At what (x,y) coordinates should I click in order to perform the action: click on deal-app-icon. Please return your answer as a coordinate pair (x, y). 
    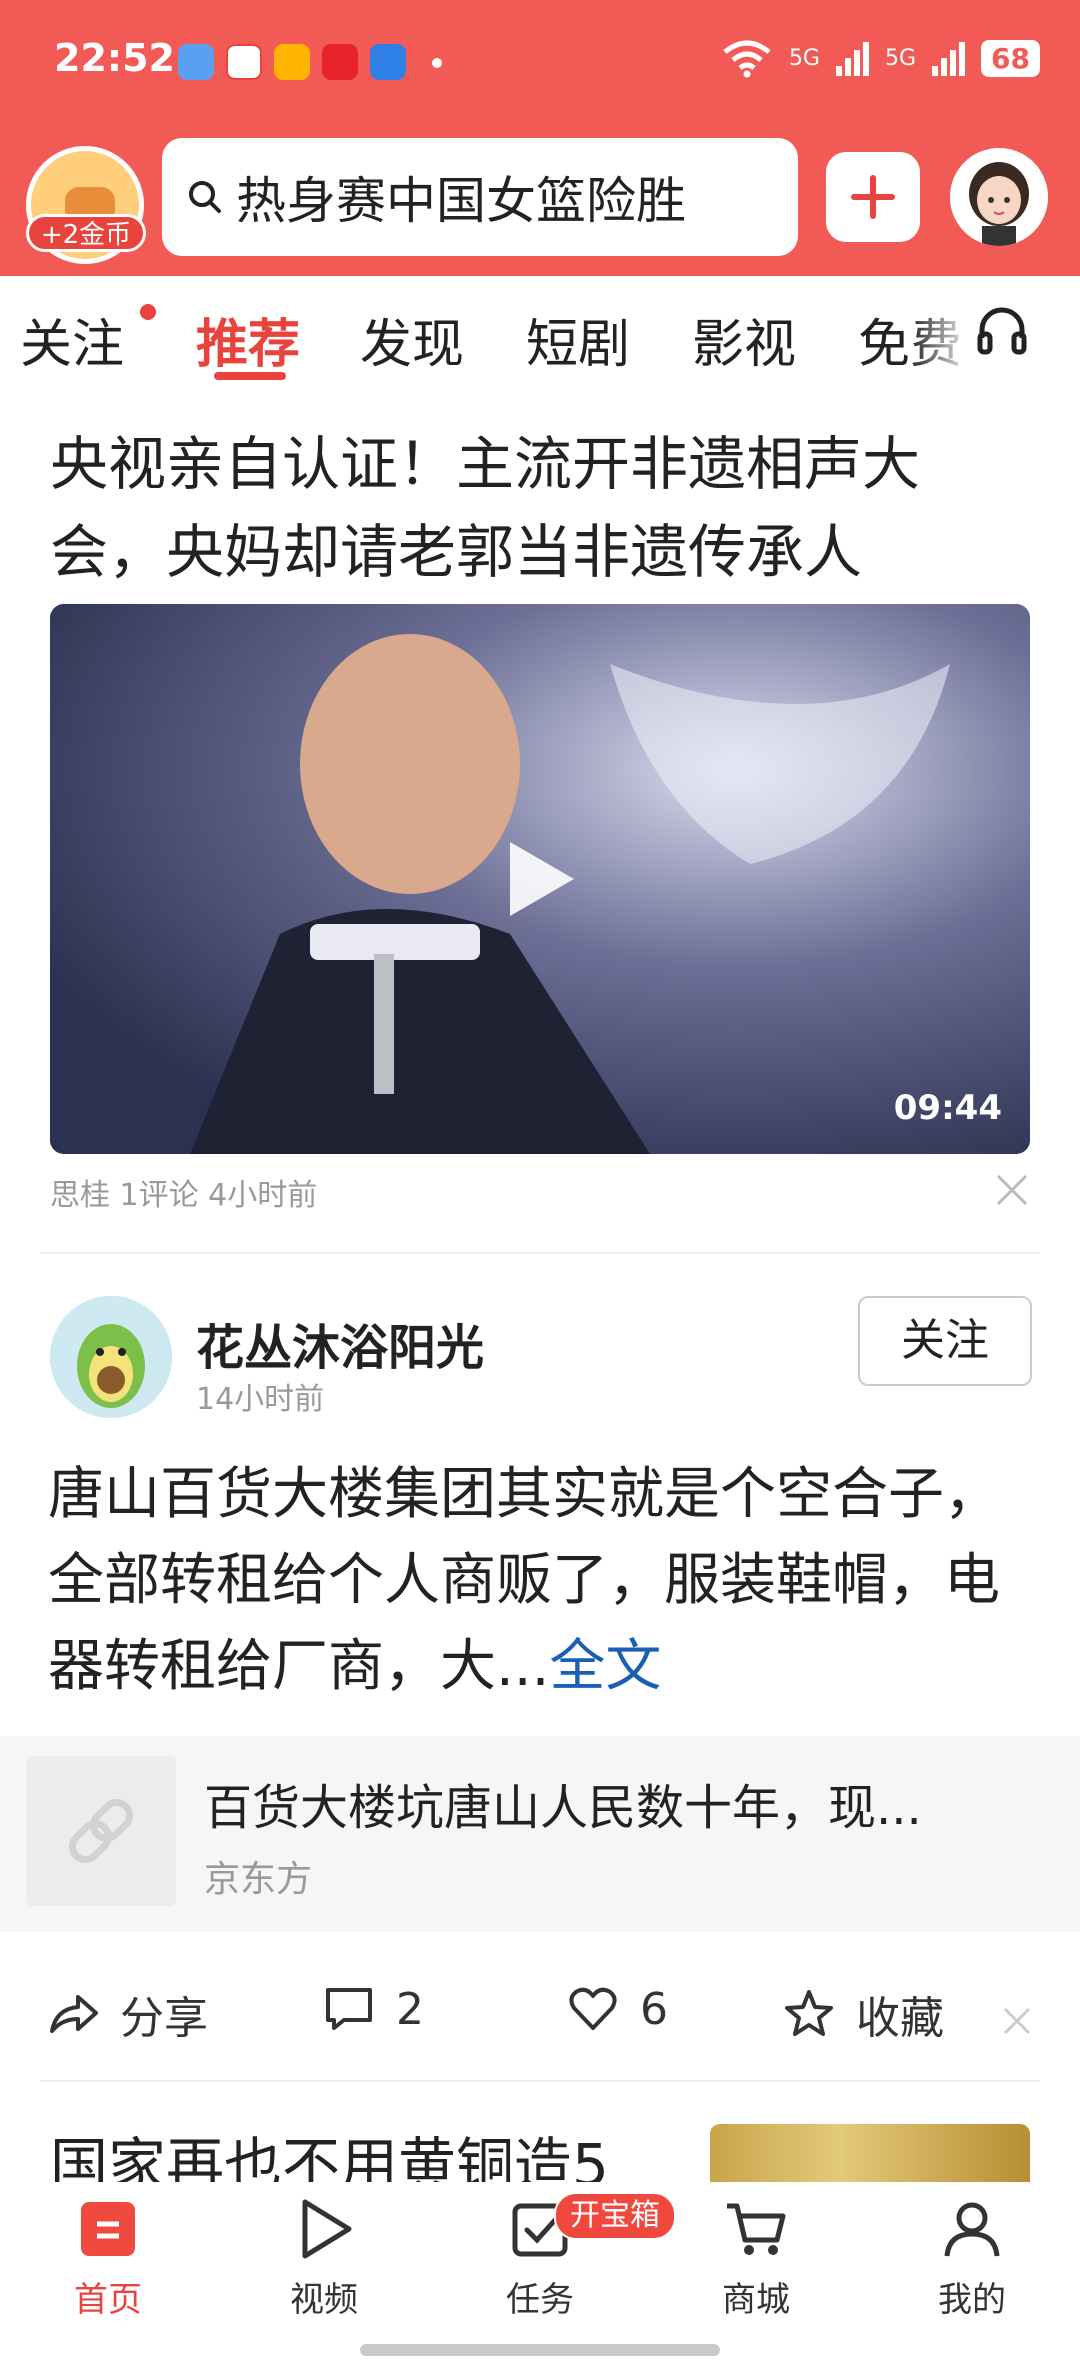
    Looking at the image, I should click on (292, 62).